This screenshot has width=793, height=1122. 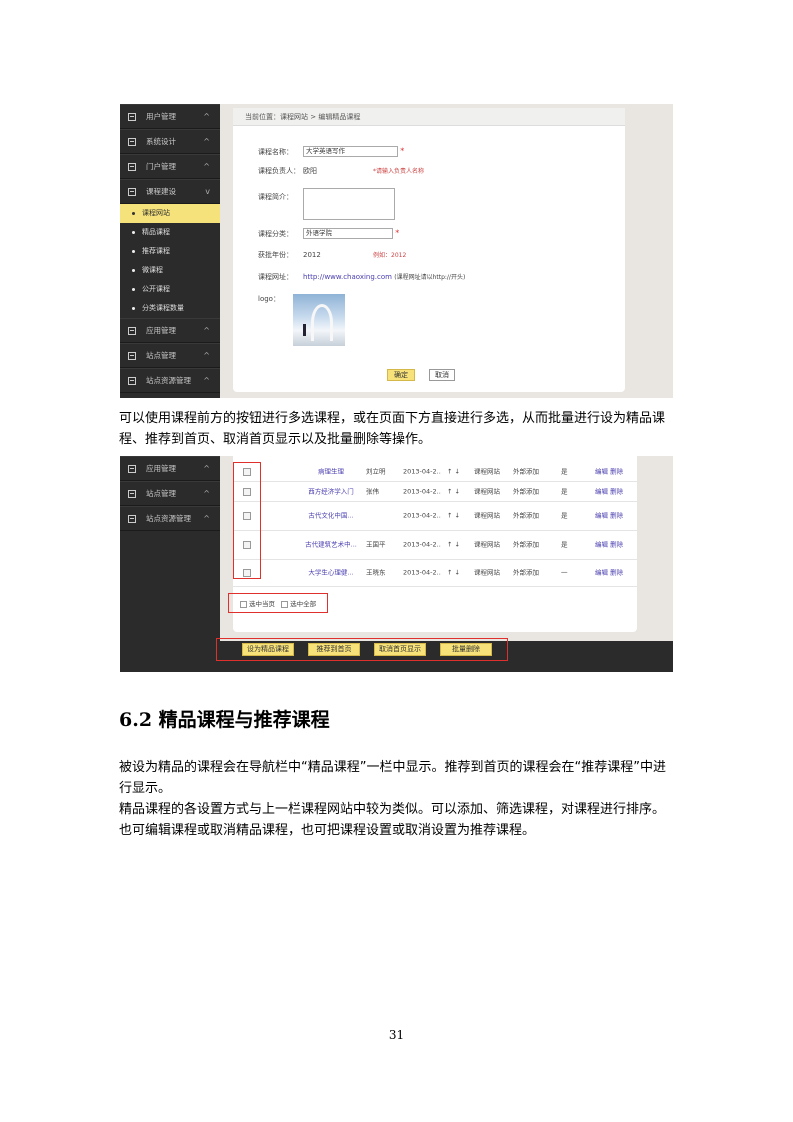 What do you see at coordinates (350, 151) in the screenshot?
I see `course-name-input: 大学英语写作` at bounding box center [350, 151].